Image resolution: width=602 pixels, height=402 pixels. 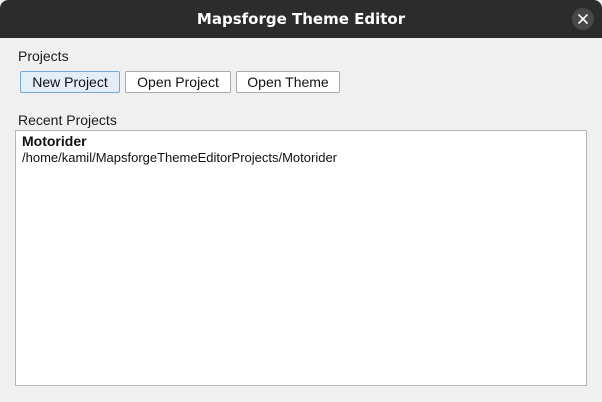 I want to click on close-button, so click(x=583, y=19).